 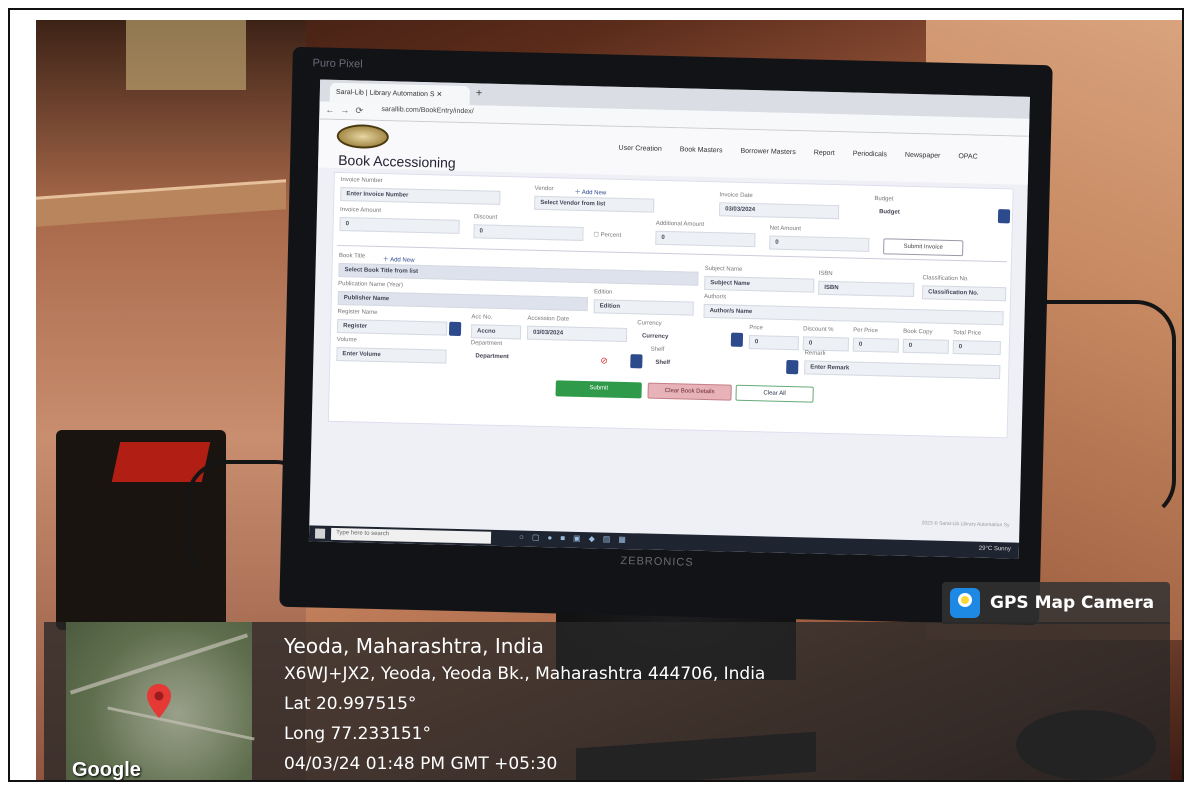 I want to click on register-select: Register, so click(x=392, y=327).